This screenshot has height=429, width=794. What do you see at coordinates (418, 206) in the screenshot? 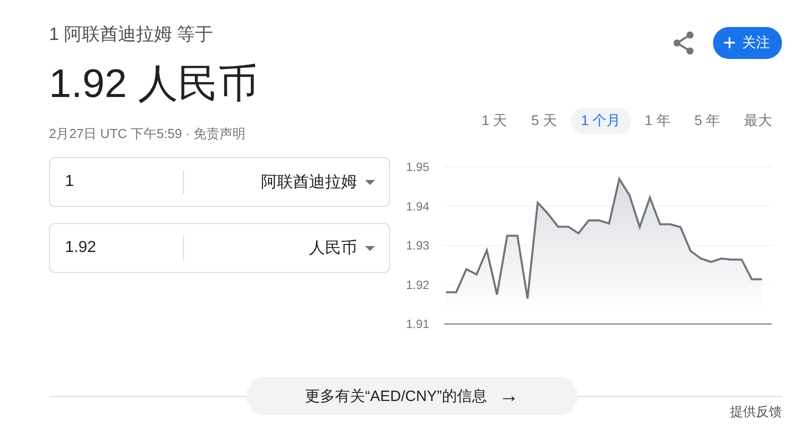
I see `axis-tick-label: 1.94` at bounding box center [418, 206].